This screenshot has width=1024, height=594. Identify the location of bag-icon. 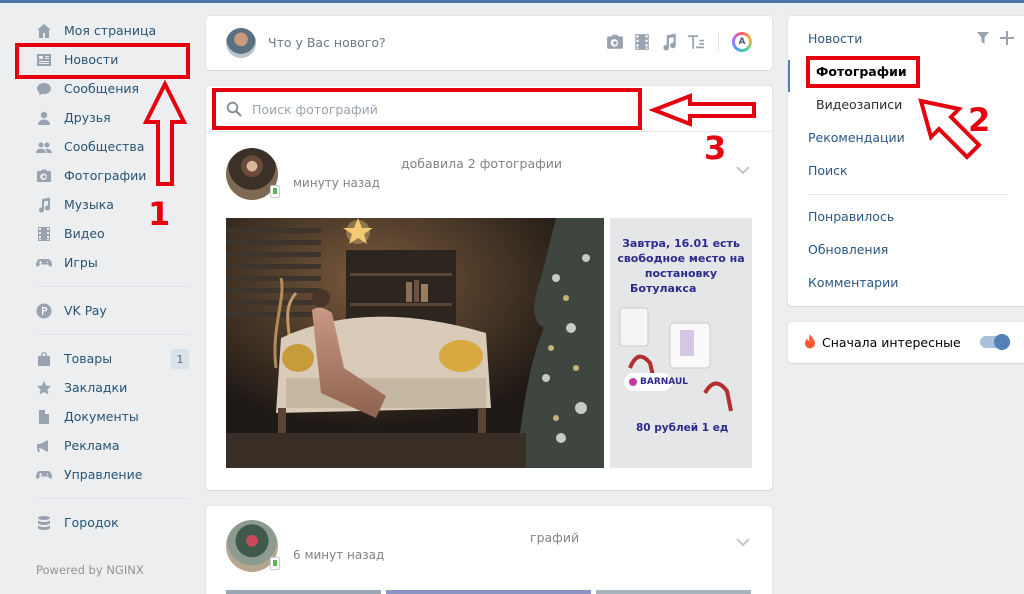
(44, 359).